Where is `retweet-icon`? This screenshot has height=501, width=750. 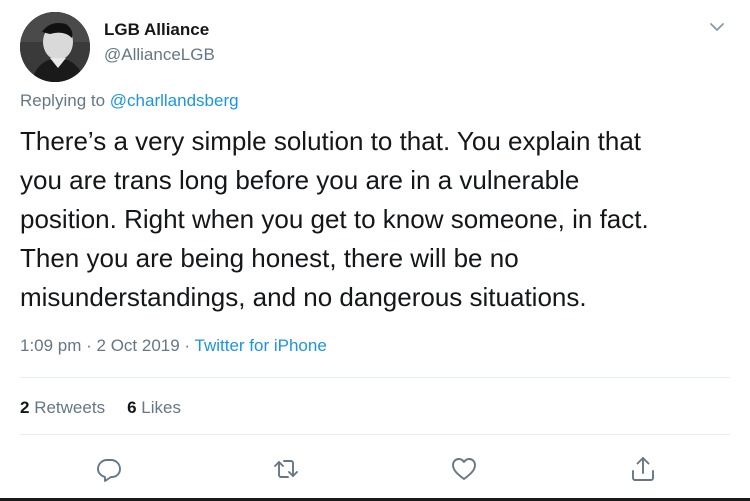 retweet-icon is located at coordinates (286, 469).